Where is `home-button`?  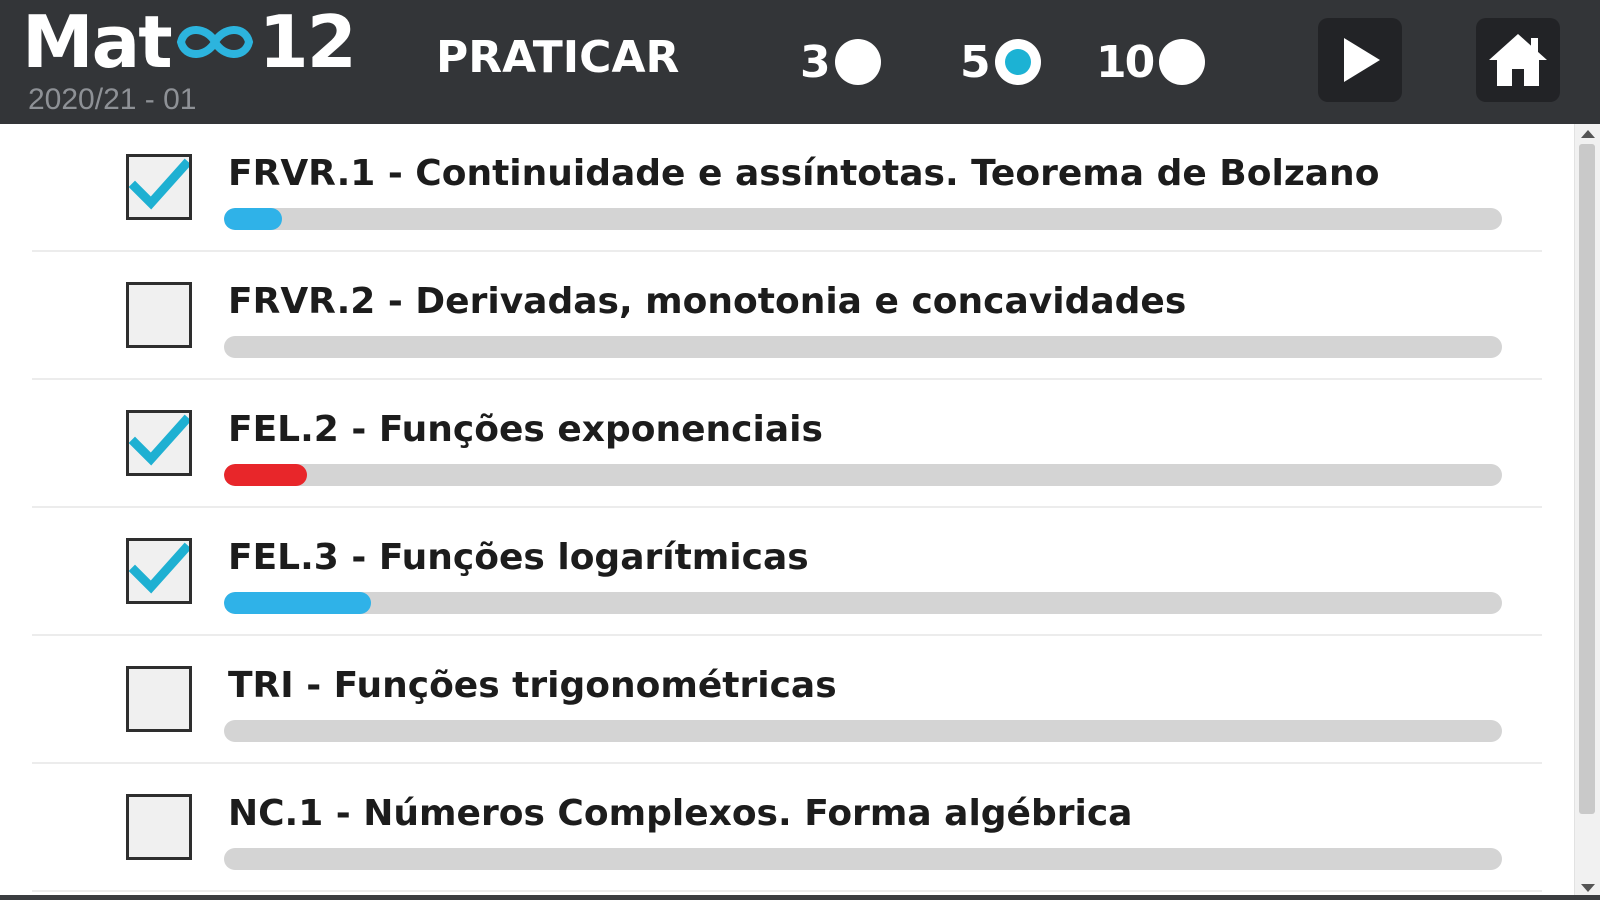 home-button is located at coordinates (1518, 60).